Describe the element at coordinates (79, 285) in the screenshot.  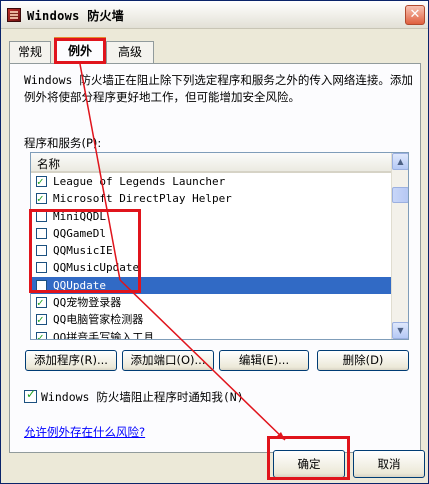
I see `row-label: QQUpdate` at that location.